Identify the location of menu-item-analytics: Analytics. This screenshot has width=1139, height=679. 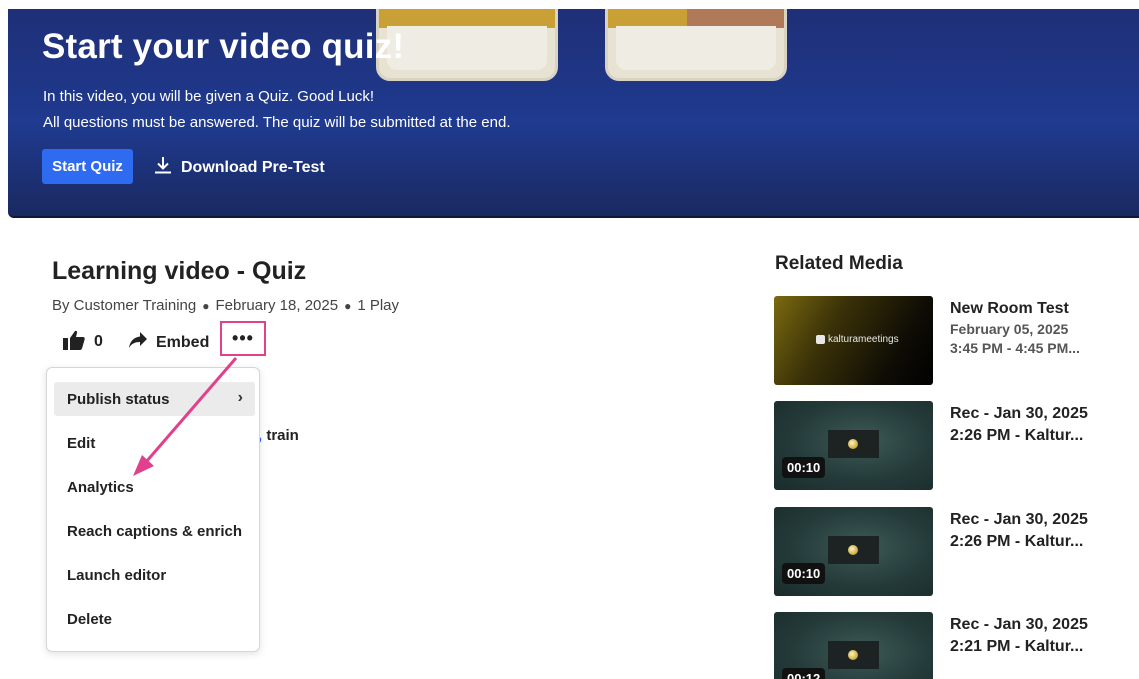
(154, 487).